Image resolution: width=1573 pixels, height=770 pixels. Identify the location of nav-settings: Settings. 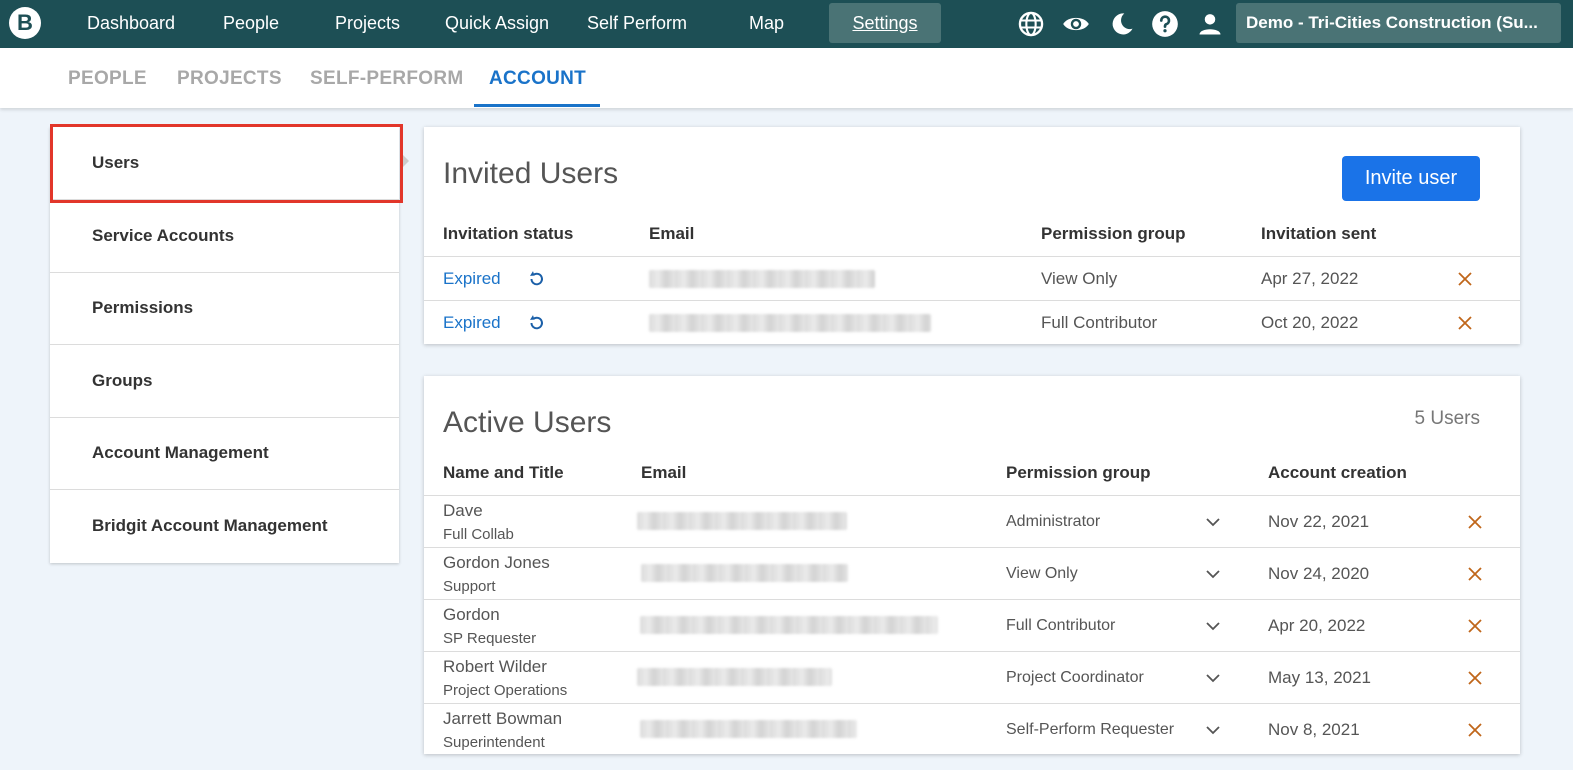
(885, 23).